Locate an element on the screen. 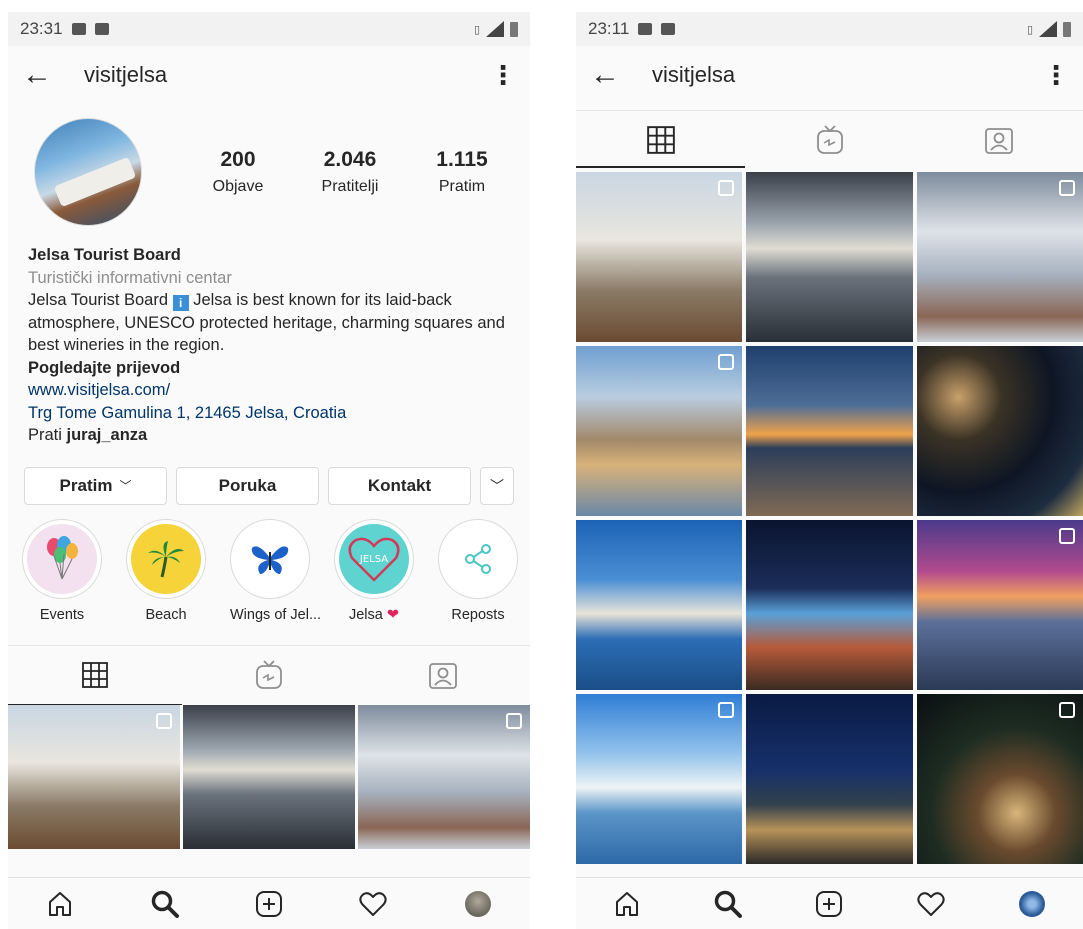  highlight-beach: Beach is located at coordinates (166, 570).